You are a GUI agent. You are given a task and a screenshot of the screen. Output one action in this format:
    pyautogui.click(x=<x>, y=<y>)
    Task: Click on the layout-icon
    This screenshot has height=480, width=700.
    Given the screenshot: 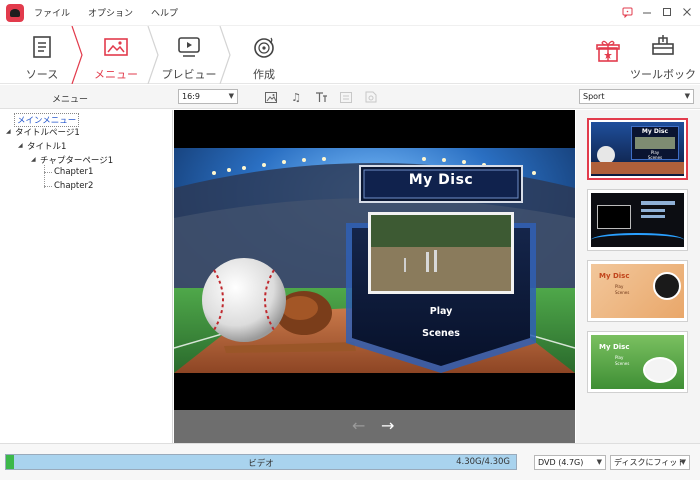 What is the action you would take?
    pyautogui.click(x=371, y=97)
    